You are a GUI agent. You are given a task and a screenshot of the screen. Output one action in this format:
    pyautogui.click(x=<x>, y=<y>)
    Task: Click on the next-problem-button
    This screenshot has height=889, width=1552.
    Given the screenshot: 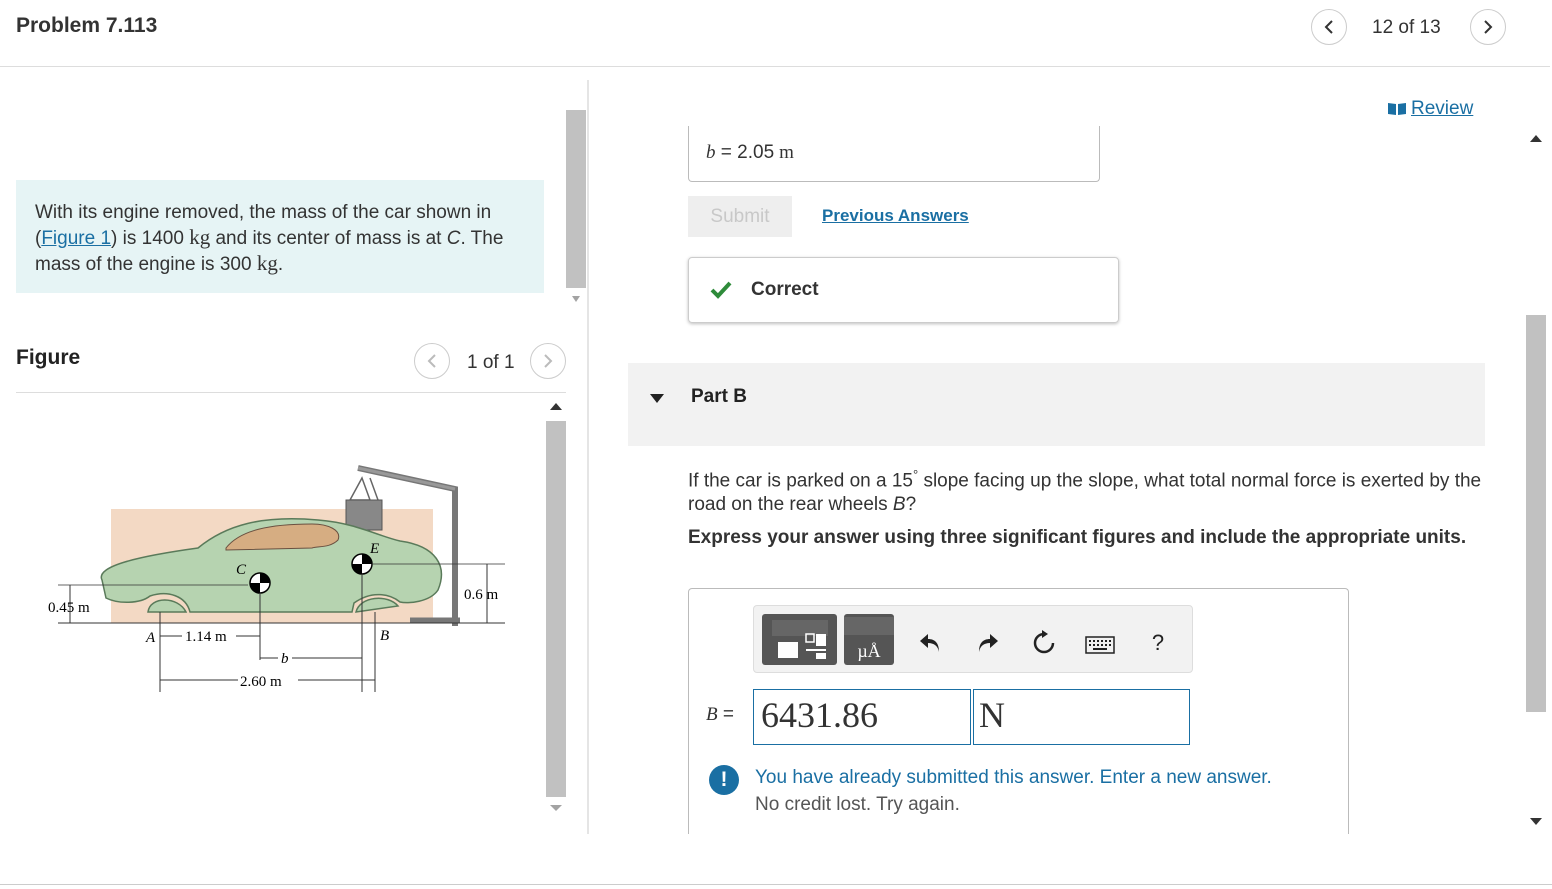 What is the action you would take?
    pyautogui.click(x=1488, y=27)
    